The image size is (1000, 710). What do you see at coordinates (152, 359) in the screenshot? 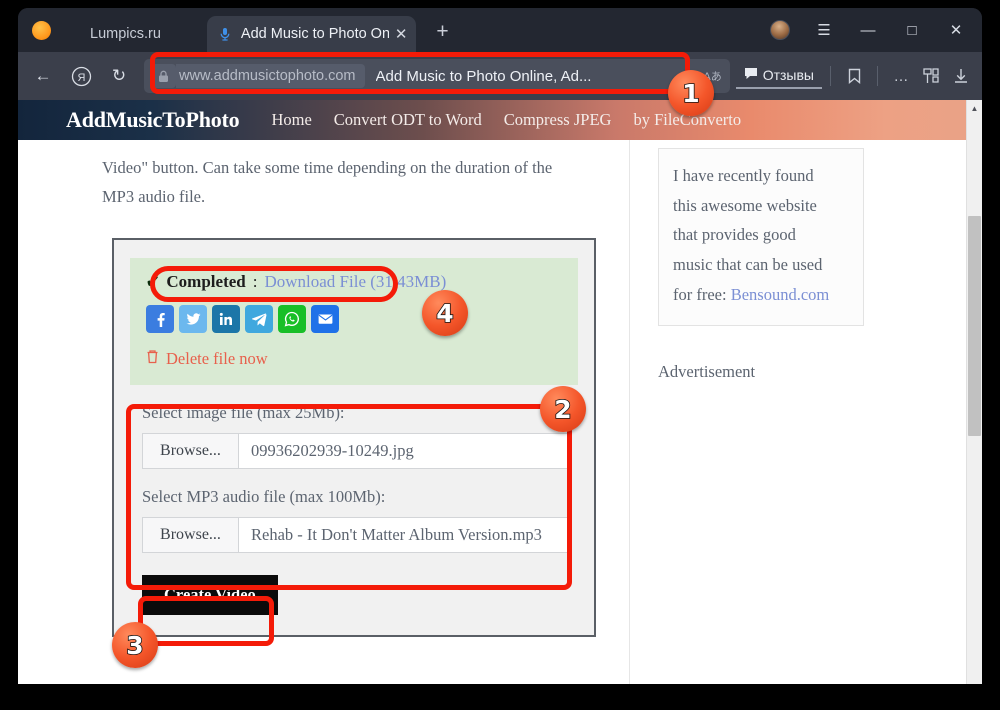
I see `trash-icon` at bounding box center [152, 359].